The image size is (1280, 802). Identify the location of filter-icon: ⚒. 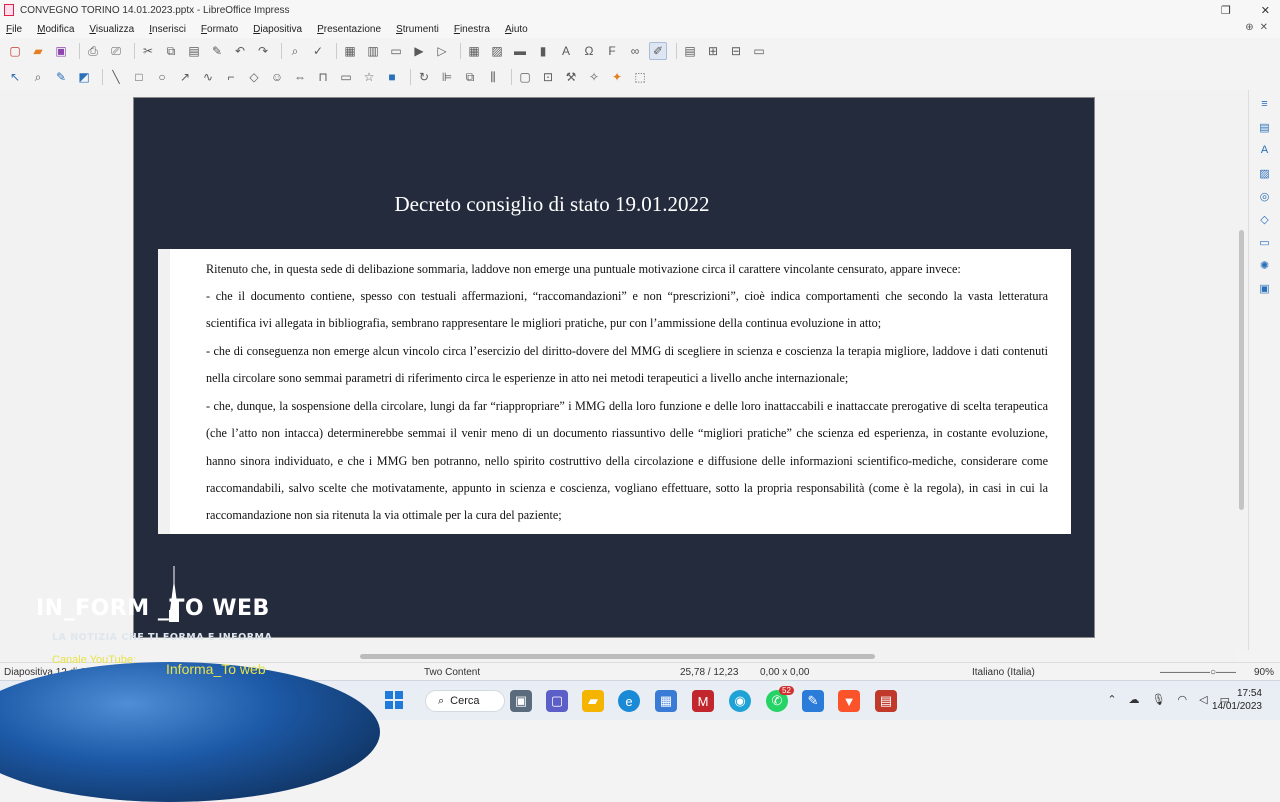
(571, 77).